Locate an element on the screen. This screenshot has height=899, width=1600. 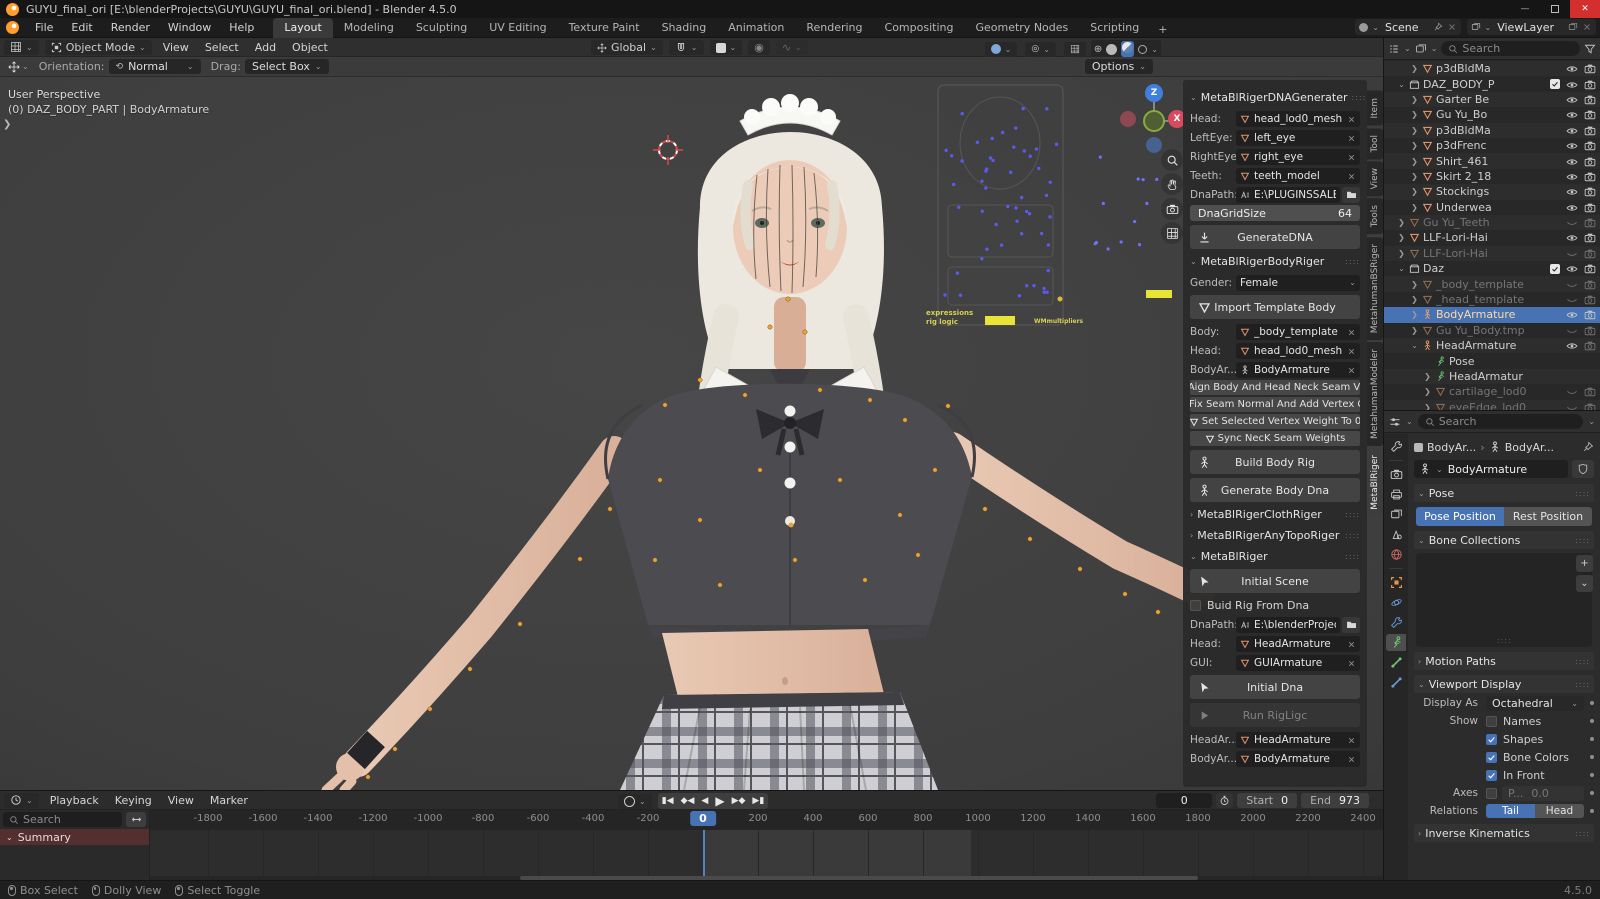
pin-icon is located at coordinates (1438, 27).